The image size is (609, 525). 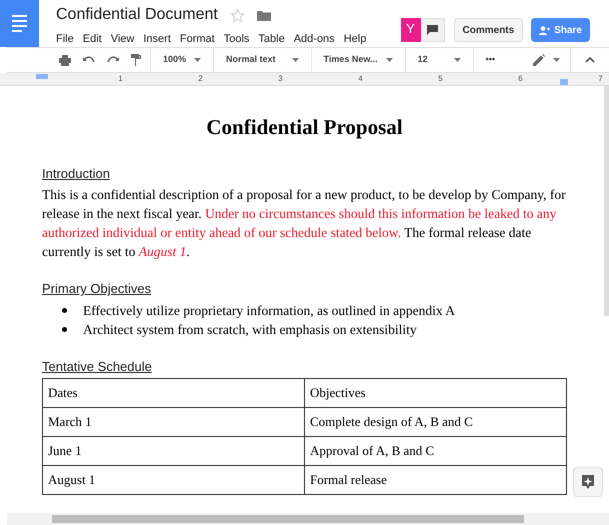 What do you see at coordinates (440, 60) in the screenshot?
I see `font-size-dropdown: 12` at bounding box center [440, 60].